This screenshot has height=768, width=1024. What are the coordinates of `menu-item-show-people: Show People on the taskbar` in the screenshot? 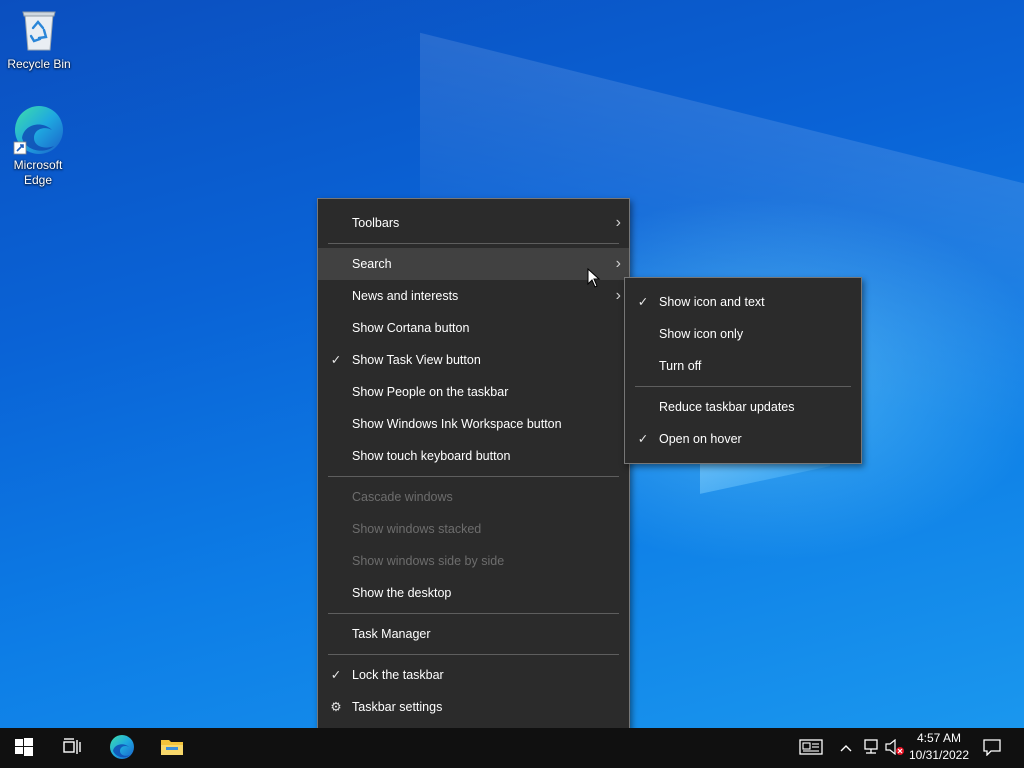 It's located at (473, 392).